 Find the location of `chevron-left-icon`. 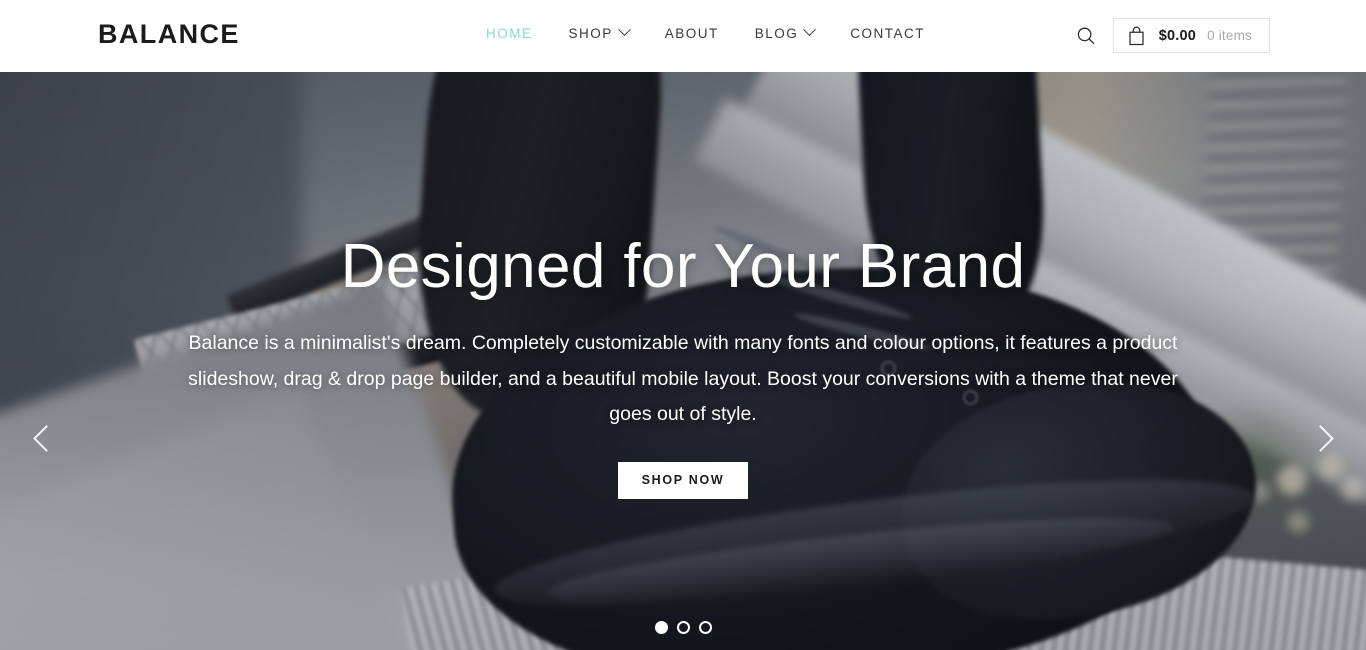

chevron-left-icon is located at coordinates (46, 438).